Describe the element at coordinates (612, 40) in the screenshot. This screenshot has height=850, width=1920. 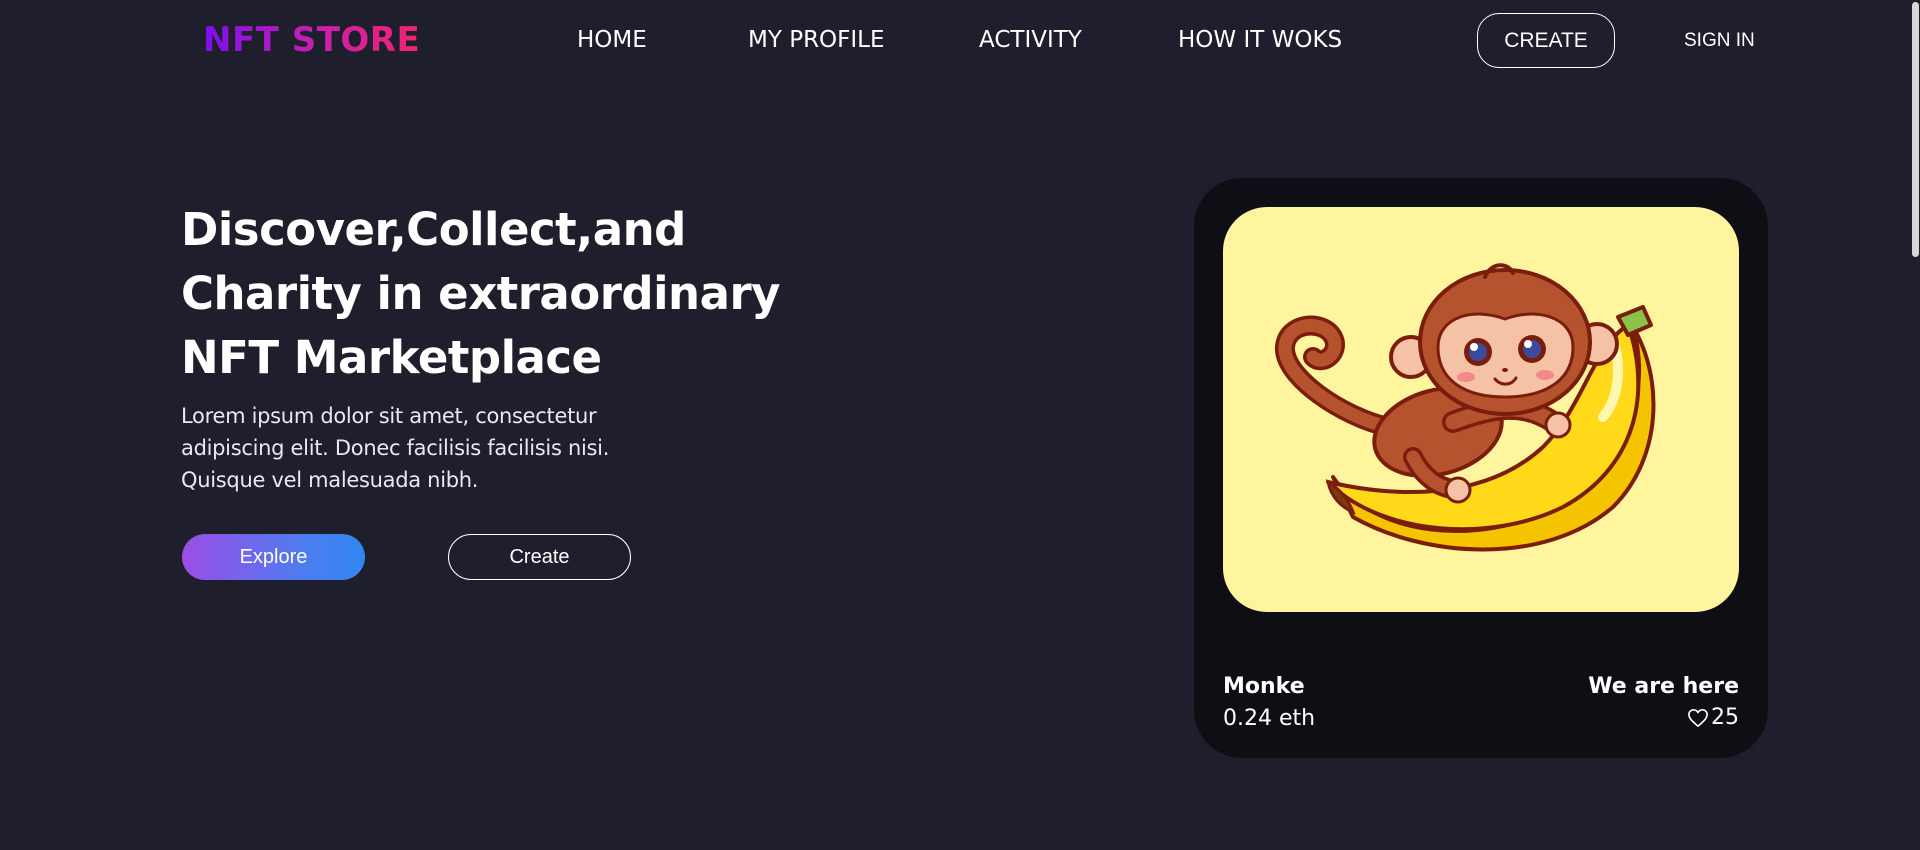
I see `nav-home: HOME` at that location.